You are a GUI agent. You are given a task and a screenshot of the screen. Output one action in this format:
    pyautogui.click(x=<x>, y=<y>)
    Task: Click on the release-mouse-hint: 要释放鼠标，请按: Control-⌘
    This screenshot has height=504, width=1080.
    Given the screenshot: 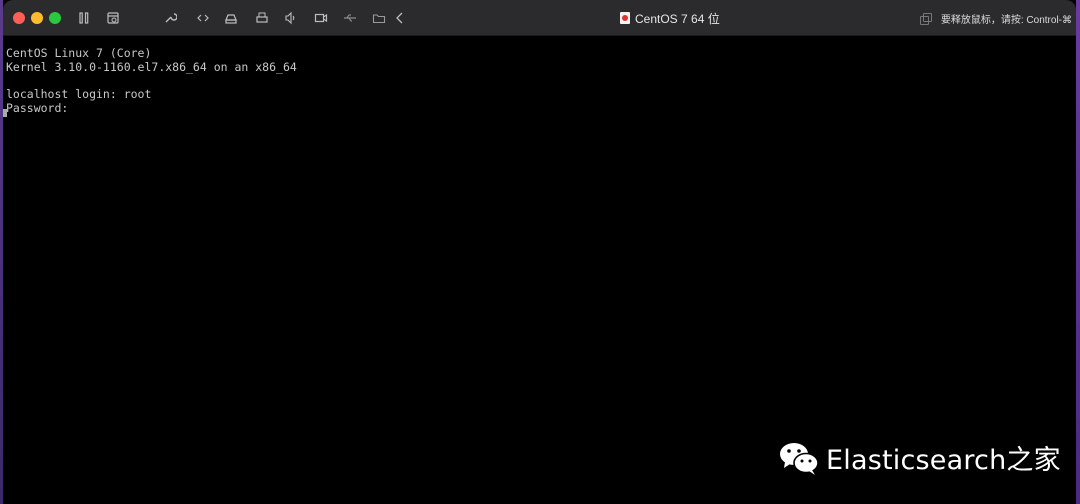 What is the action you would take?
    pyautogui.click(x=995, y=18)
    